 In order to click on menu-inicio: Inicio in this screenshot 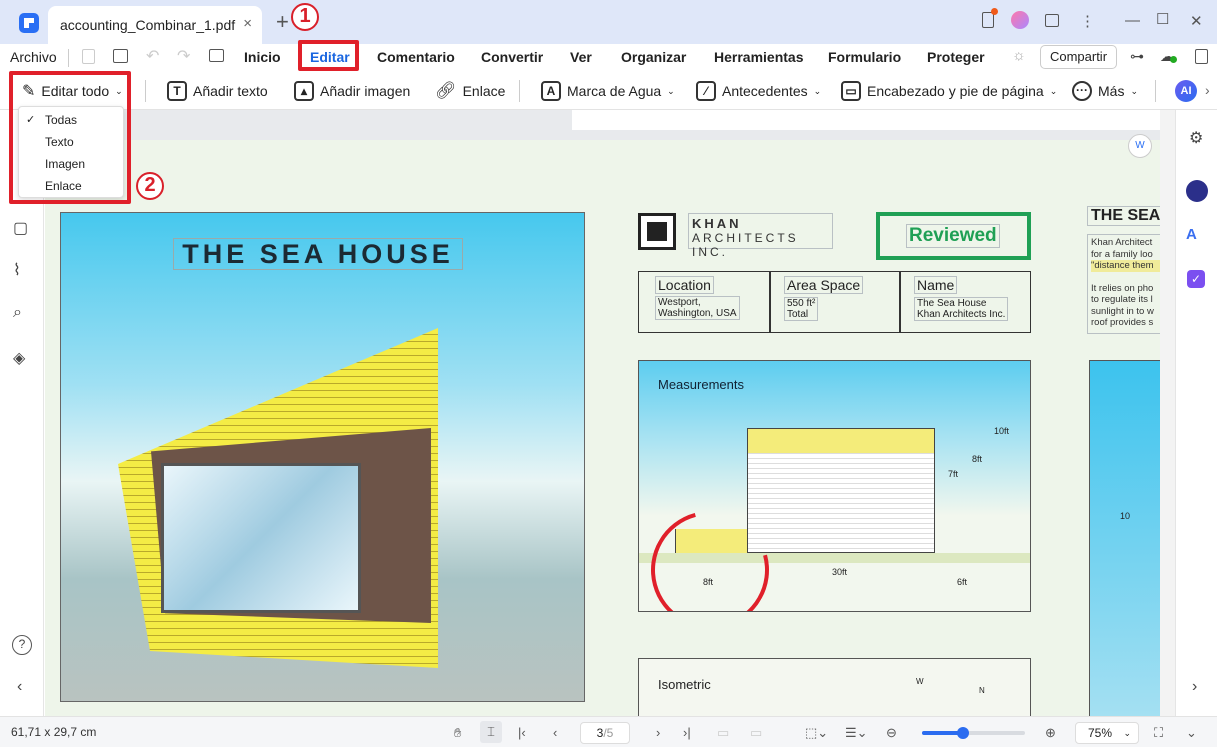, I will do `click(262, 57)`.